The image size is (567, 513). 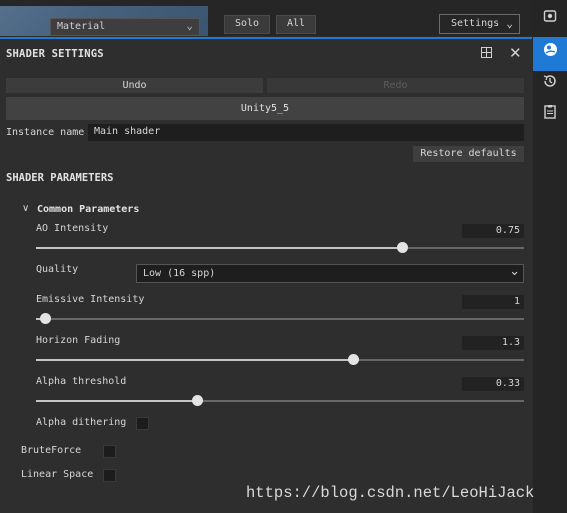 What do you see at coordinates (134, 85) in the screenshot?
I see `undo-button: Undo` at bounding box center [134, 85].